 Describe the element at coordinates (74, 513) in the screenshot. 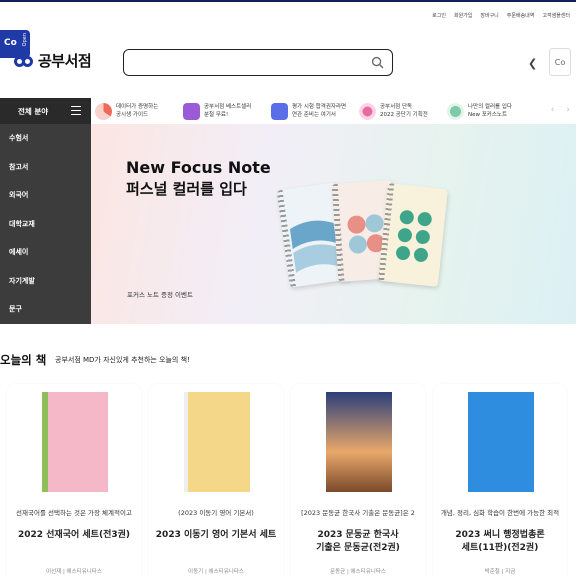

I see `book-description: 선재국어를 선택하는 것은 가장 체계적이고` at that location.